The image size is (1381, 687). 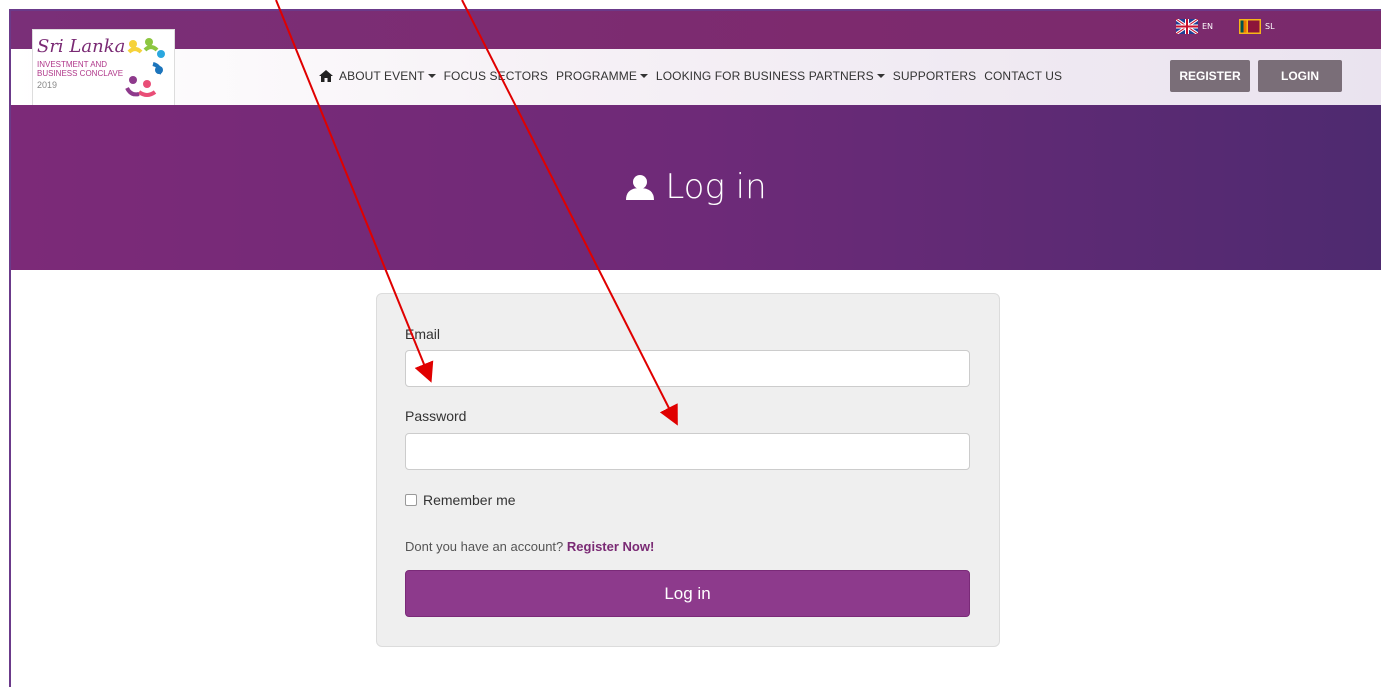 I want to click on logo-title: Sri Lanka, so click(x=81, y=46).